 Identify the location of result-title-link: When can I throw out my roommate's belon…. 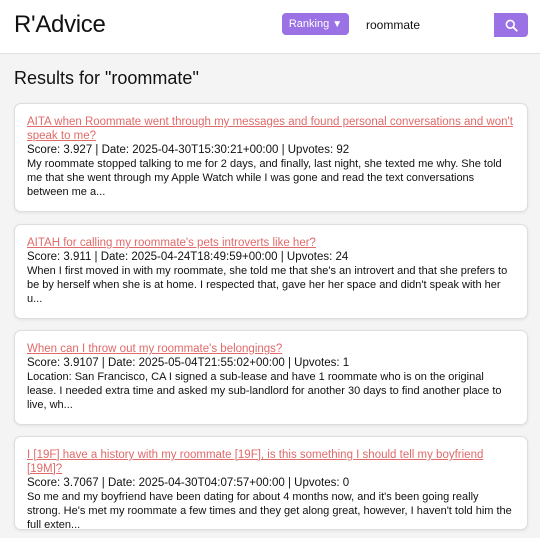
(271, 349).